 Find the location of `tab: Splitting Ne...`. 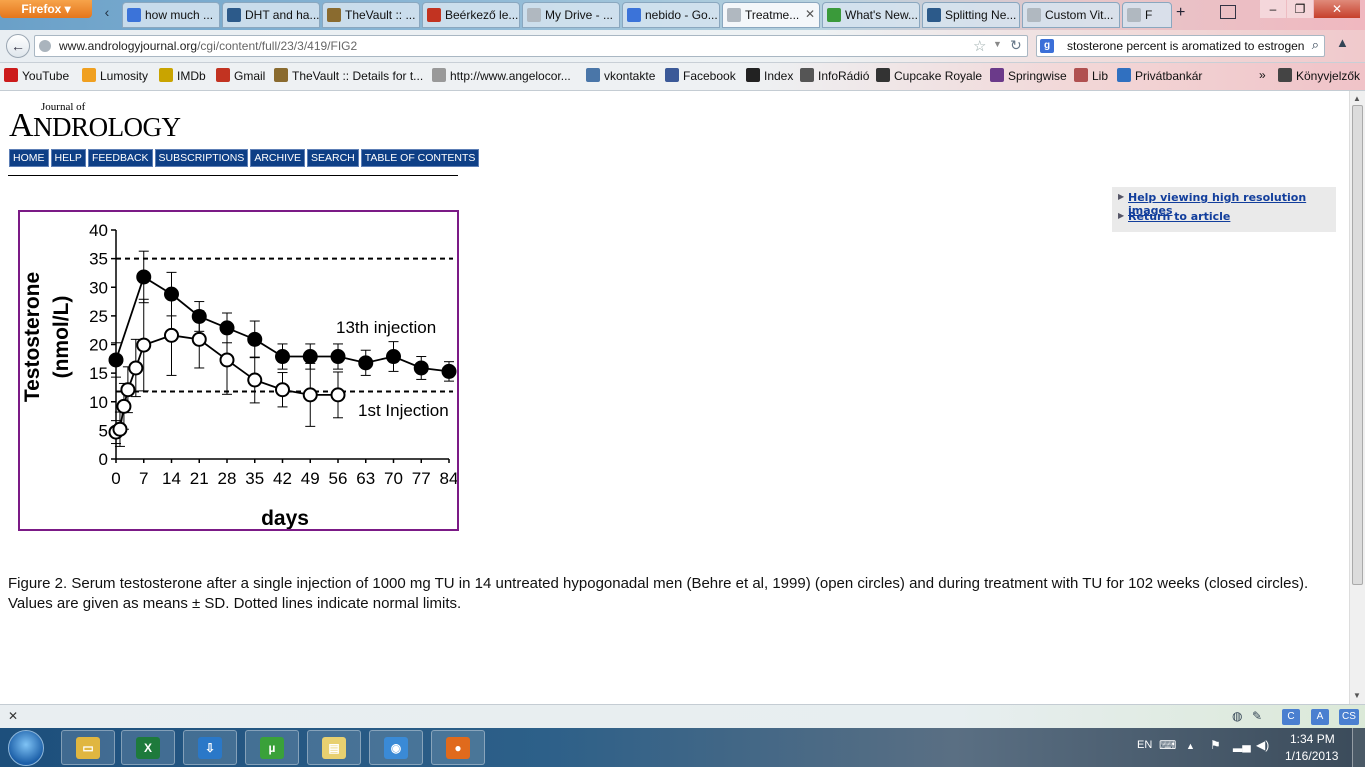

tab: Splitting Ne... is located at coordinates (971, 15).